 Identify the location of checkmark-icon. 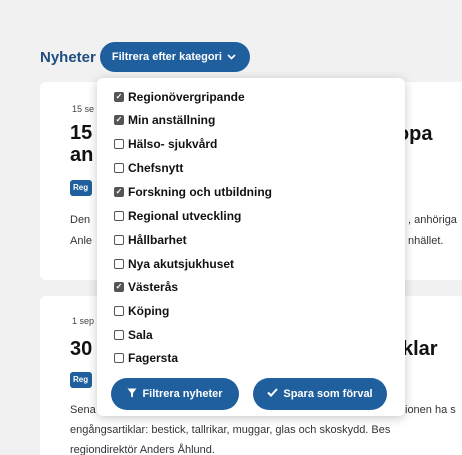
(273, 394).